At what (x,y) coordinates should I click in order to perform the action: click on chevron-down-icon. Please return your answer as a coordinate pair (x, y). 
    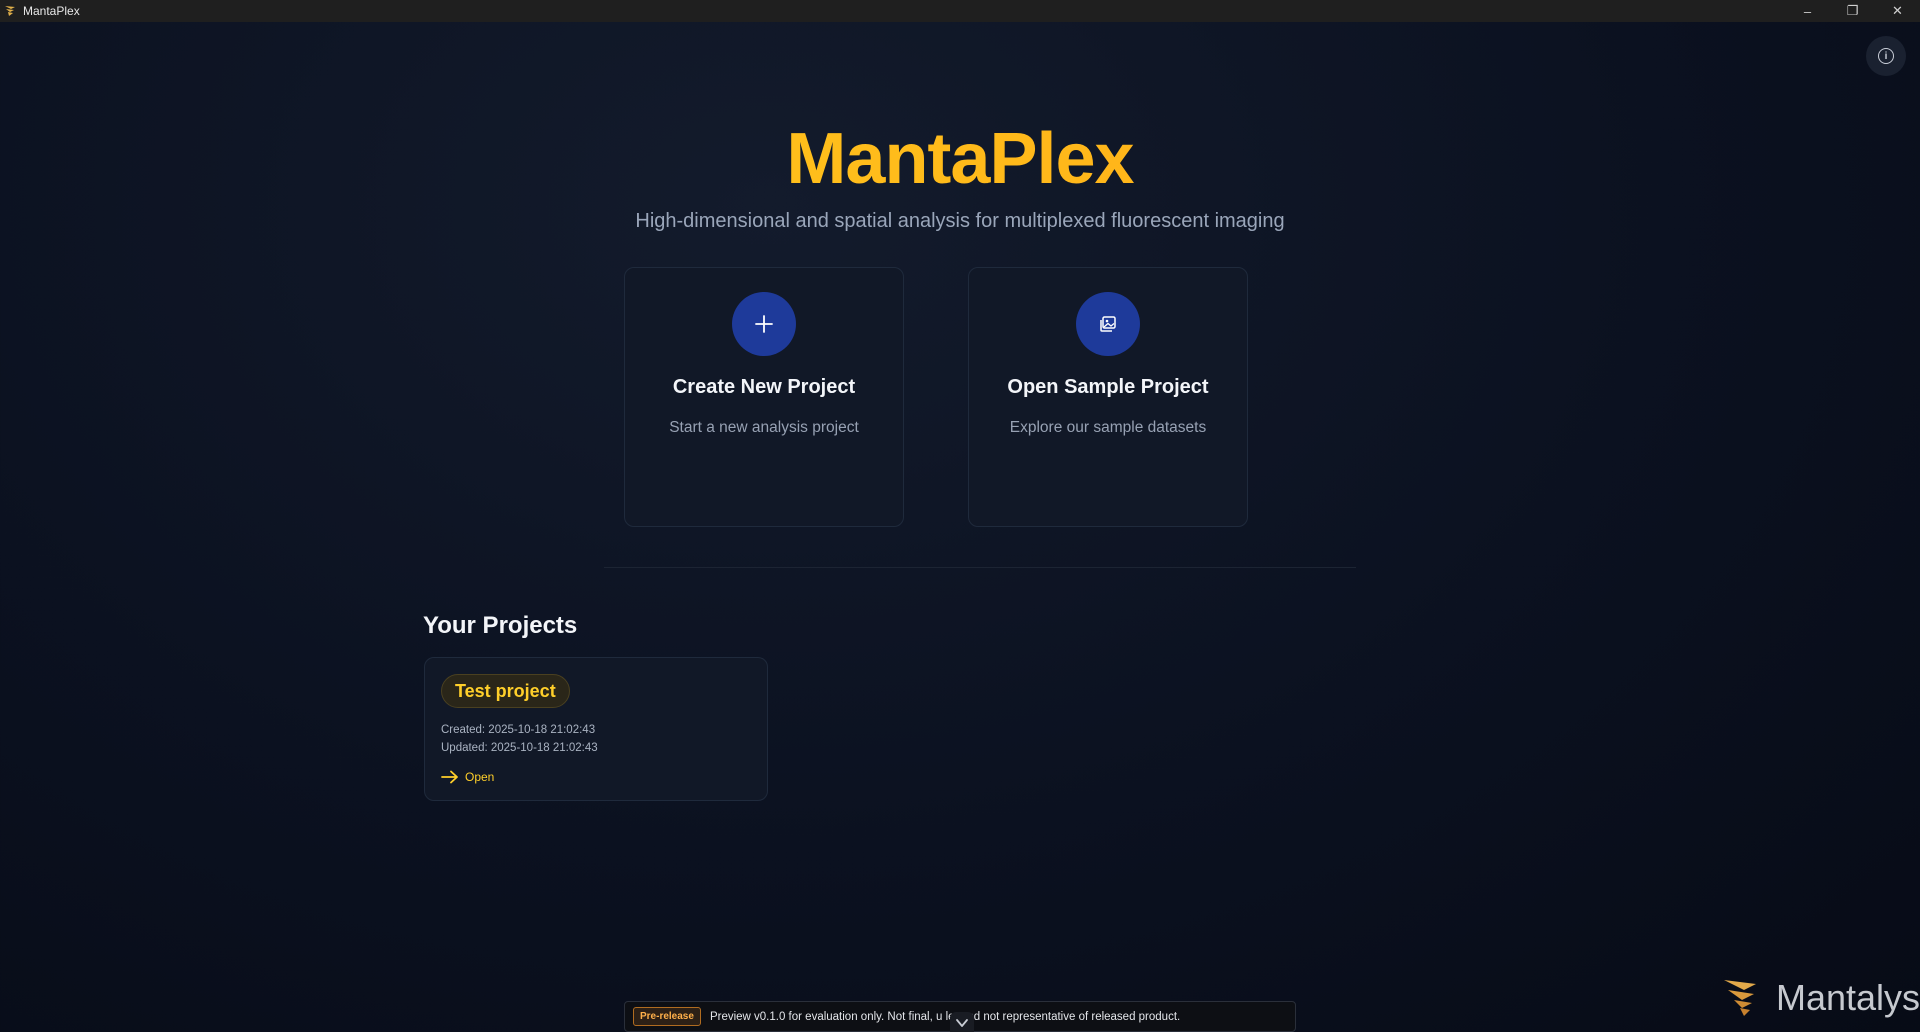
    Looking at the image, I should click on (962, 1023).